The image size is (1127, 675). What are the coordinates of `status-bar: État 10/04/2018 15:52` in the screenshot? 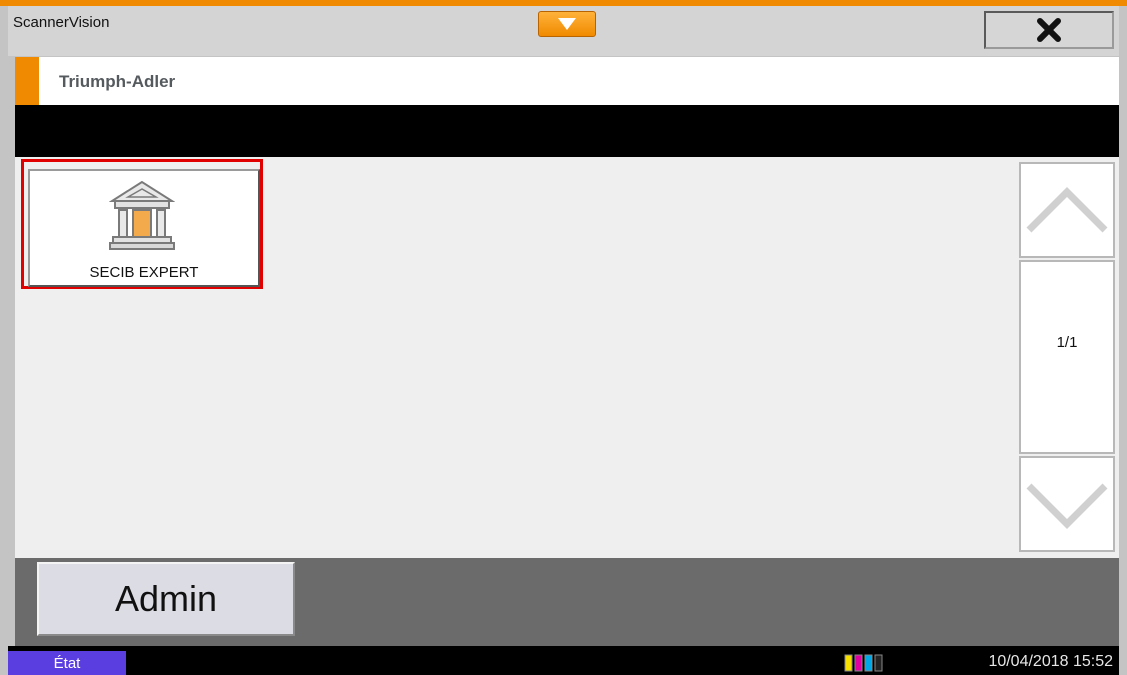 It's located at (563, 660).